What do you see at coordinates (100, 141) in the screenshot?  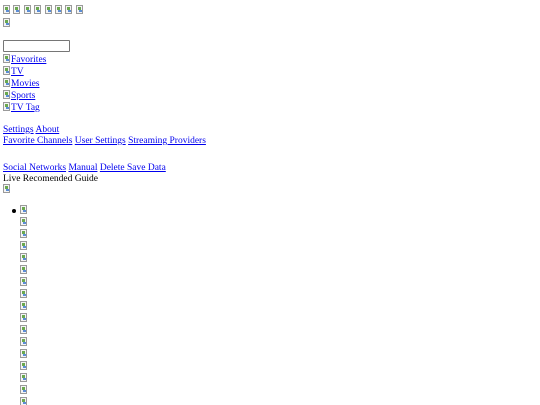 I see `user-settings-link: User Settings` at bounding box center [100, 141].